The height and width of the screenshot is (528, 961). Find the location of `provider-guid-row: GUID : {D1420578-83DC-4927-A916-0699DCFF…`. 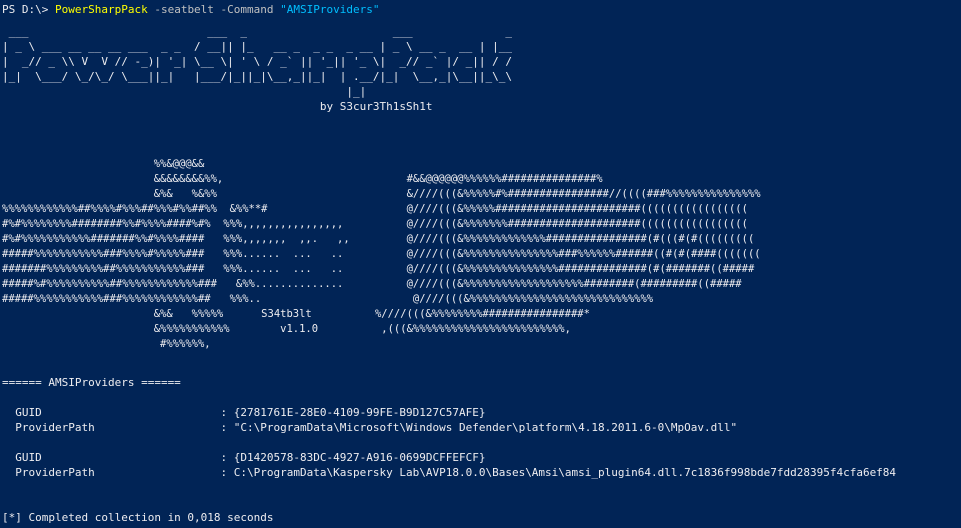

provider-guid-row: GUID : {D1420578-83DC-4927-A916-0699DCFF… is located at coordinates (243, 457).